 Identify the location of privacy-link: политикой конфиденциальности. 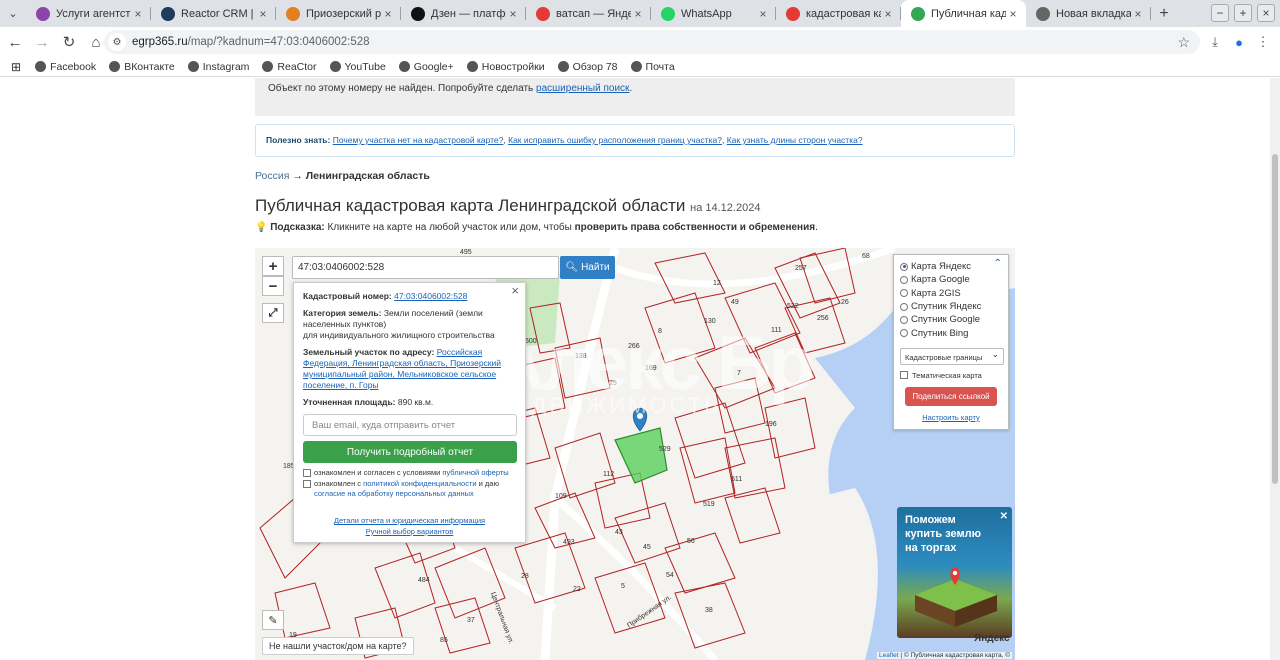
(419, 483).